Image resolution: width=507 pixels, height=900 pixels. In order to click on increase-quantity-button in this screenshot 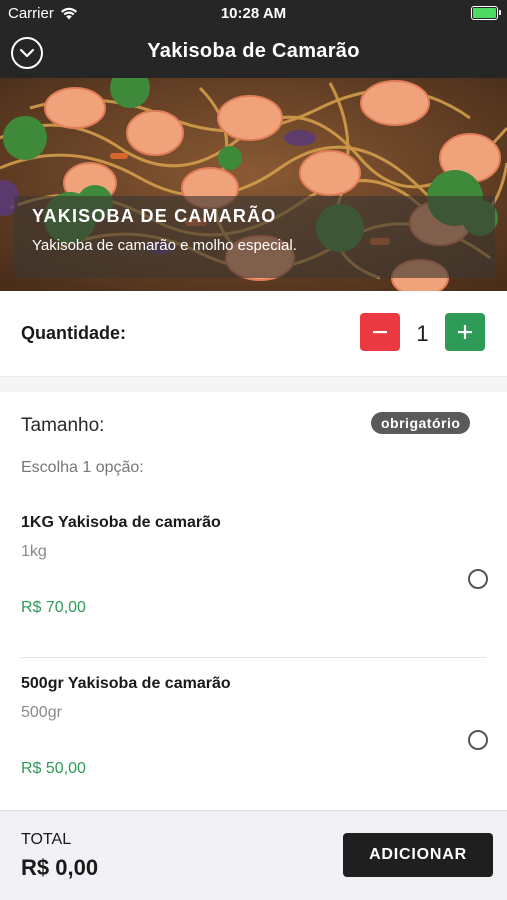, I will do `click(465, 332)`.